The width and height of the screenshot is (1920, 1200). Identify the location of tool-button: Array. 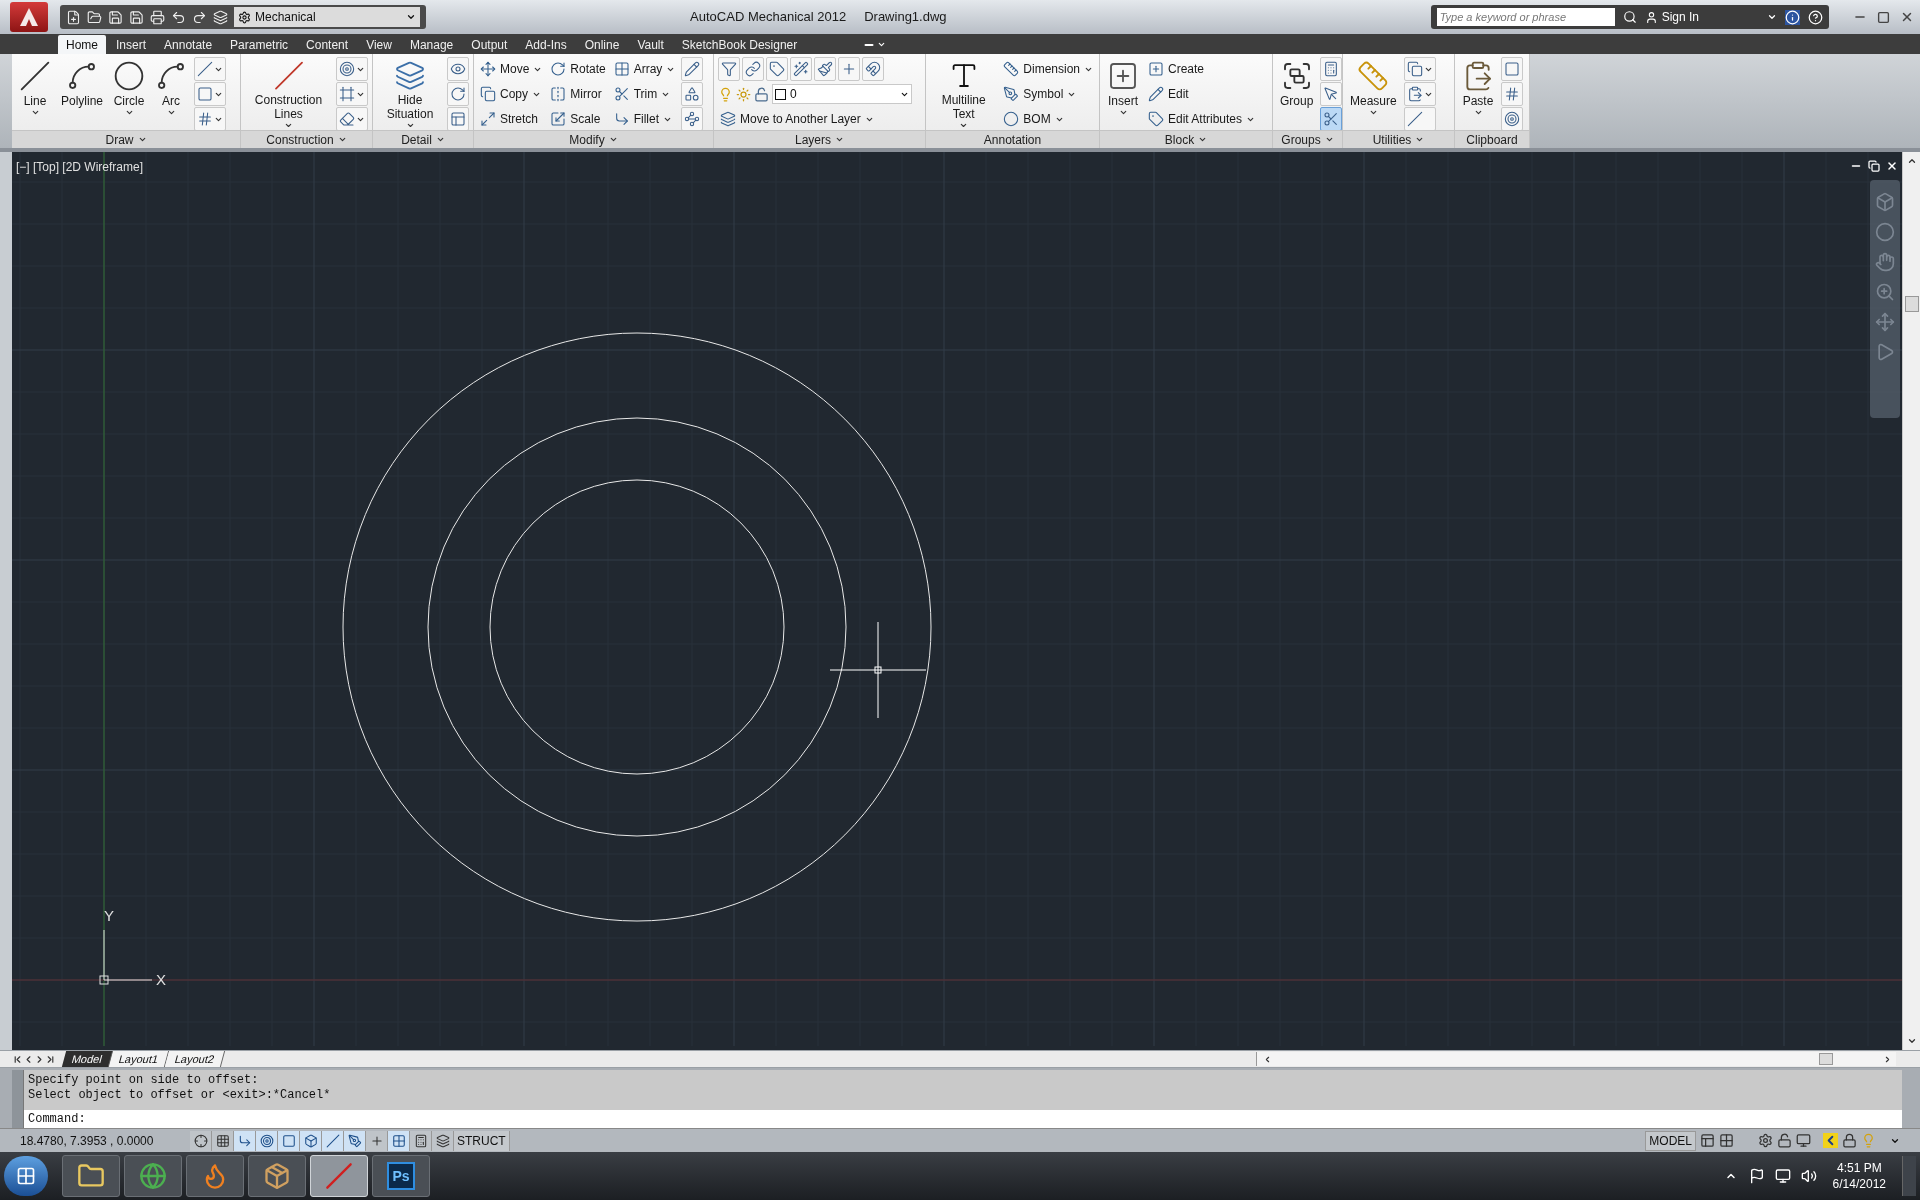
(644, 69).